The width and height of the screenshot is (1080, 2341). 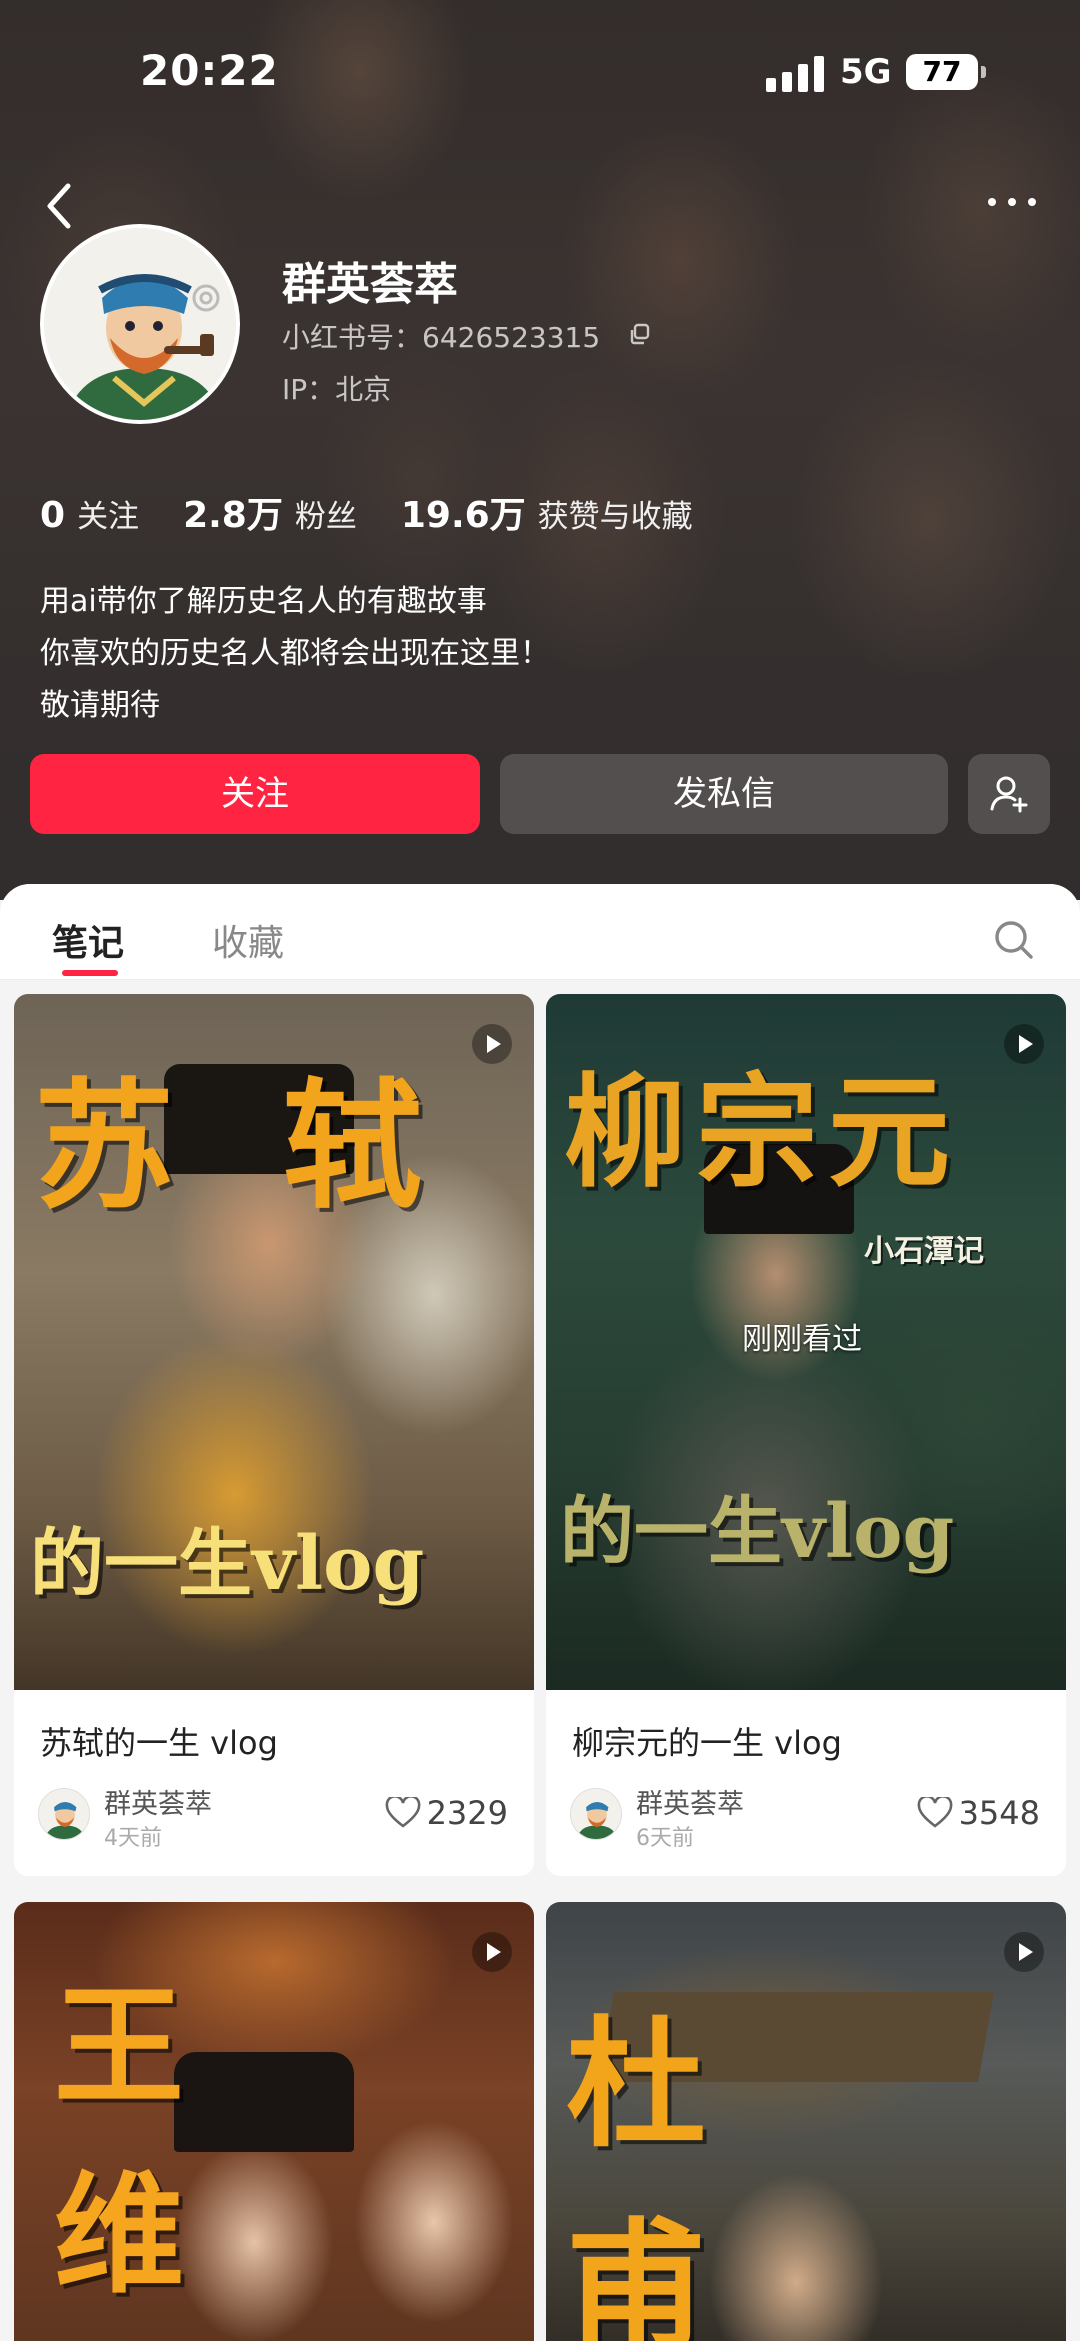 I want to click on note-card: 杜 甫, so click(x=806, y=2121).